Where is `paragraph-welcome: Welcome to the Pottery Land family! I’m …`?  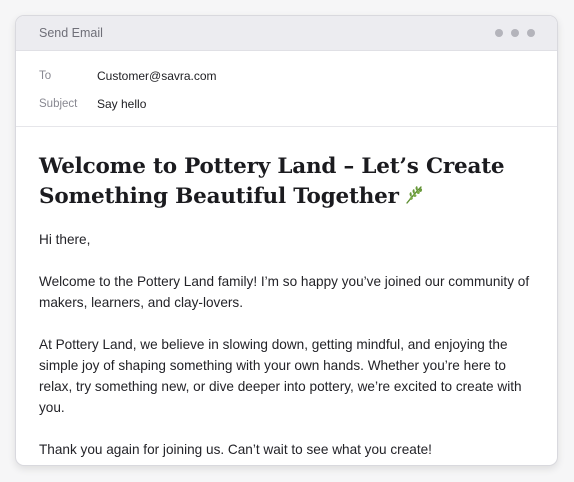 paragraph-welcome: Welcome to the Pottery Land family! I’m … is located at coordinates (284, 292).